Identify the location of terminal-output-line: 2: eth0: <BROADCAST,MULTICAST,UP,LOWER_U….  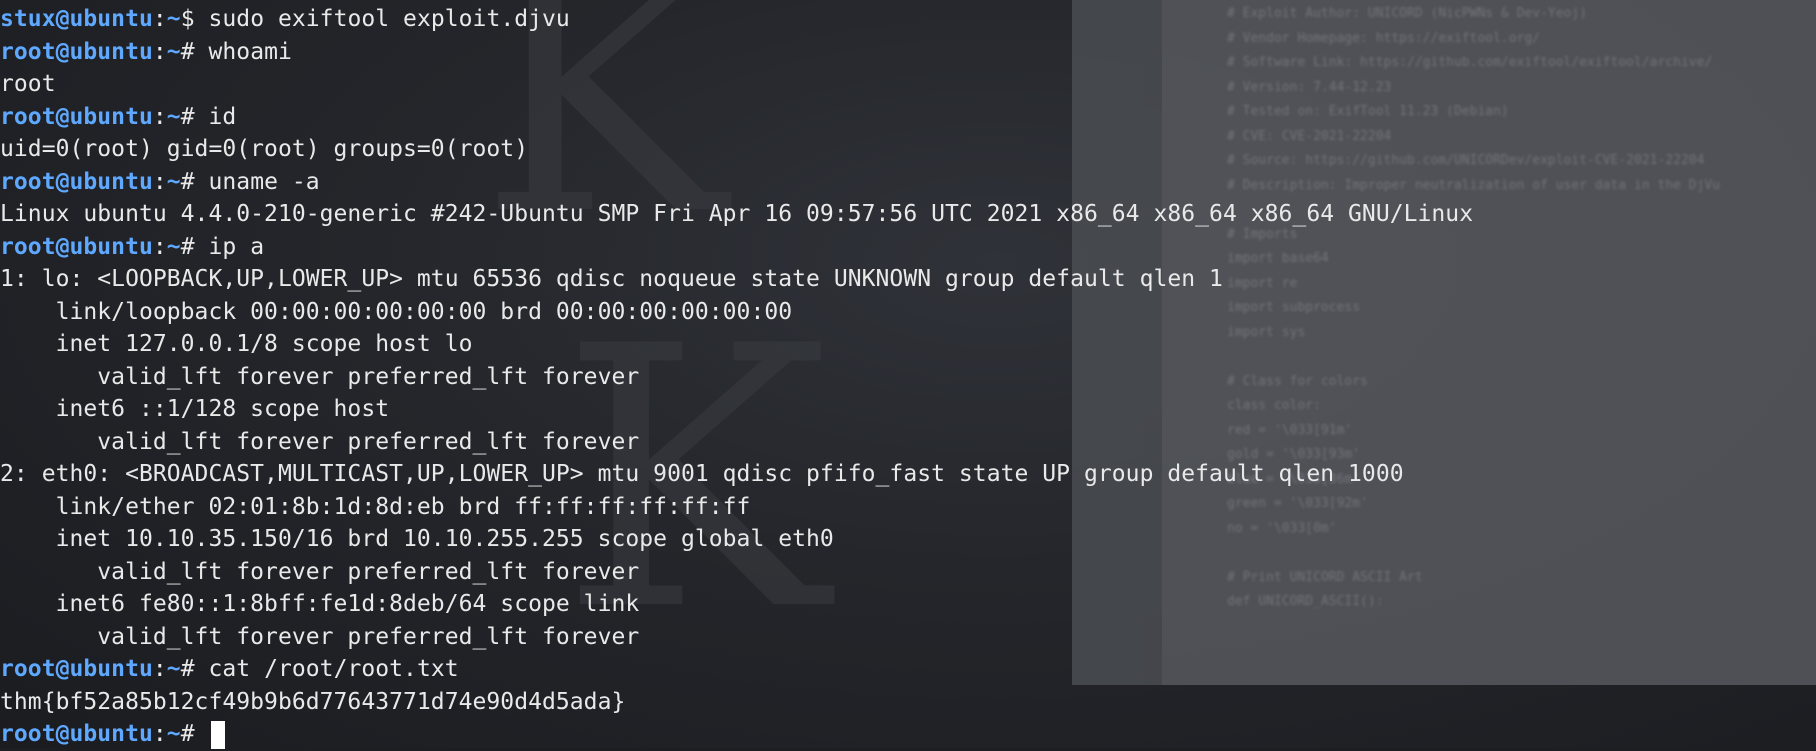
(702, 474).